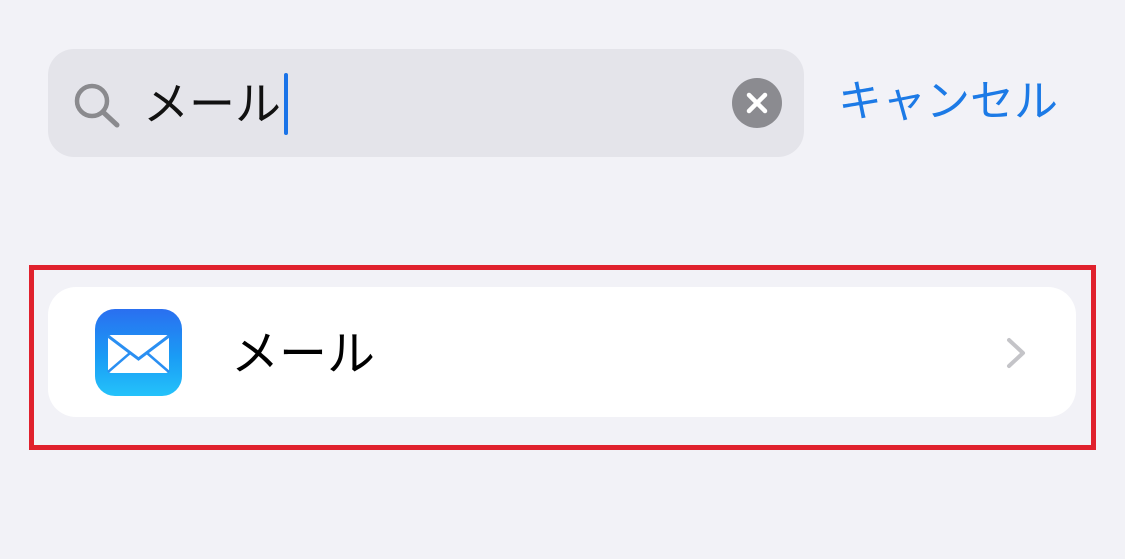  I want to click on clear-search-button, so click(757, 103).